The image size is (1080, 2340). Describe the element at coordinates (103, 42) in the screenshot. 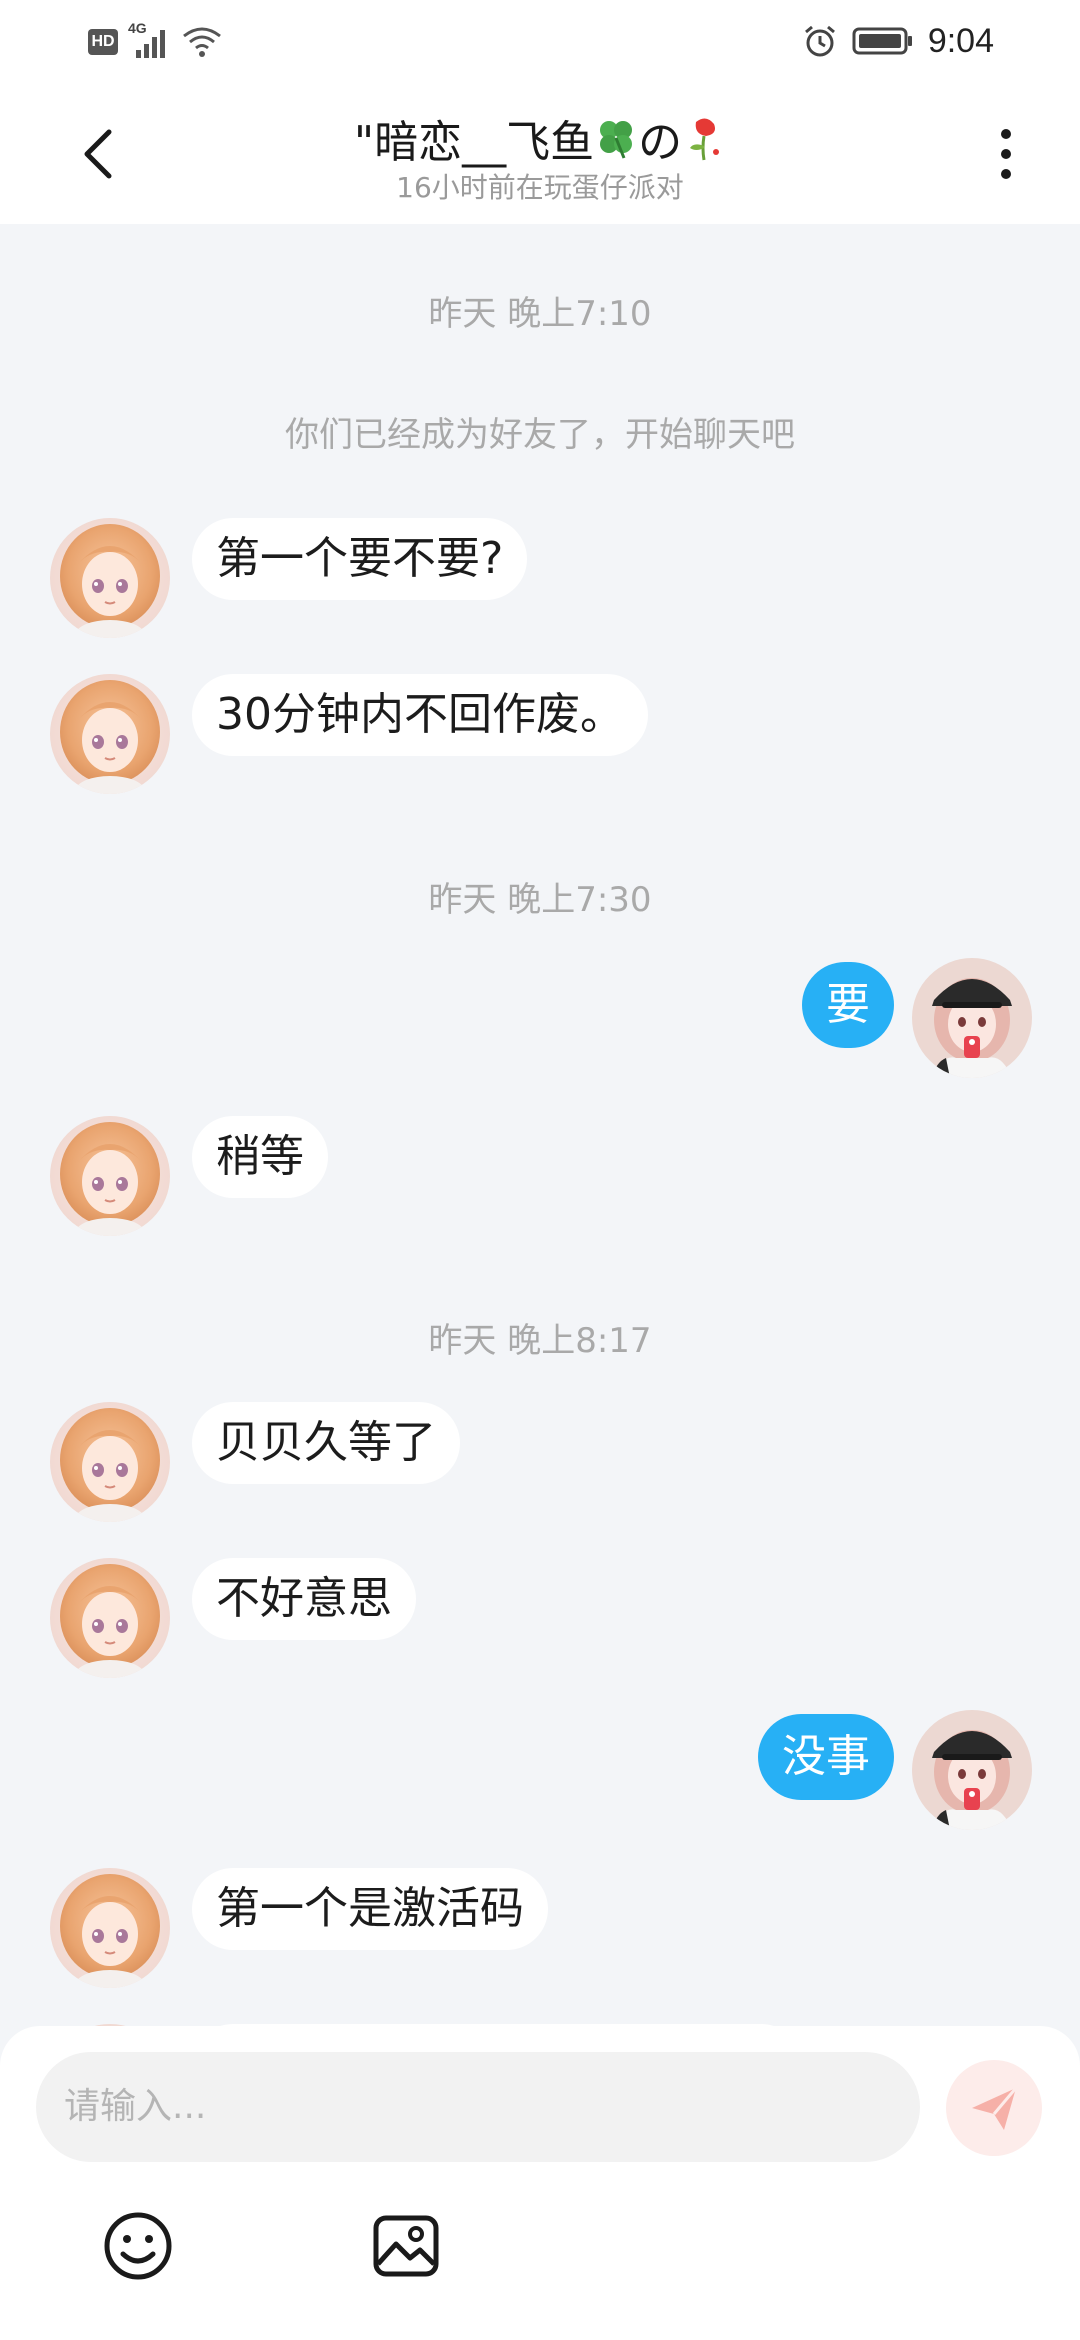

I see `hd-icon: HD` at that location.